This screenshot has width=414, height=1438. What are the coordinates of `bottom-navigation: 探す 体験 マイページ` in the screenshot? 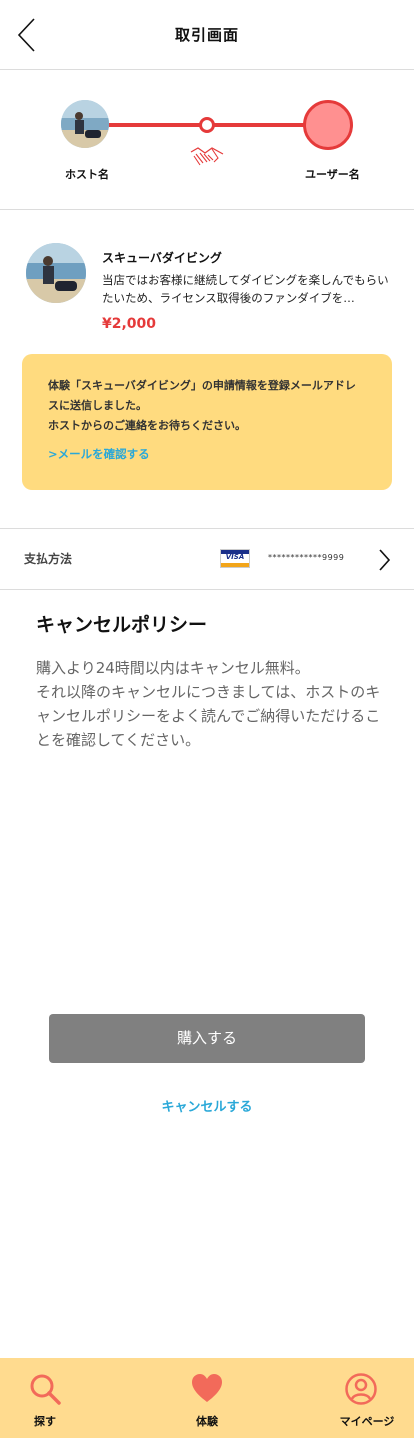 It's located at (207, 1398).